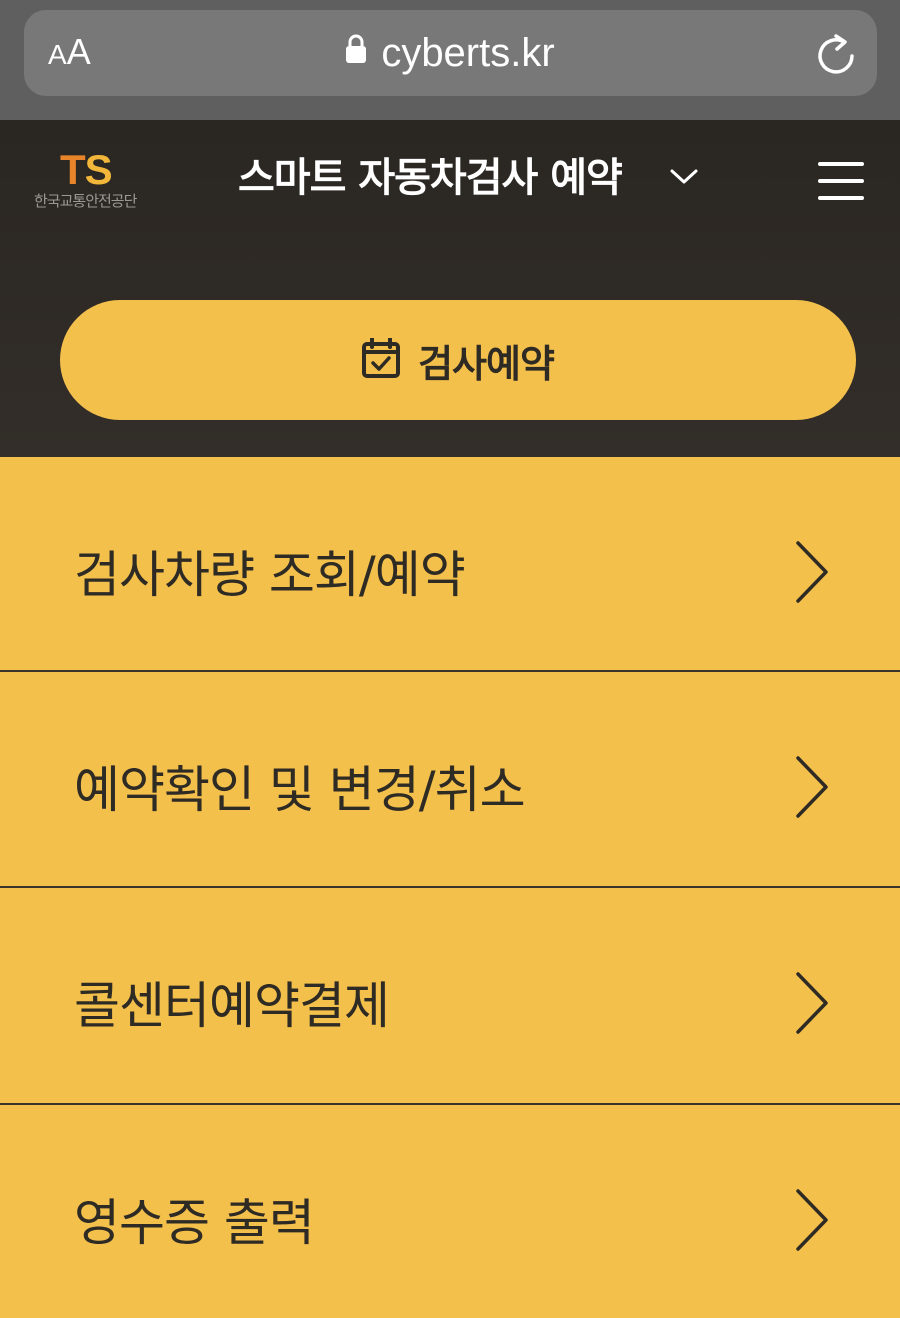 This screenshot has width=900, height=1318. I want to click on reserve-button-label: 검사예약, so click(486, 363).